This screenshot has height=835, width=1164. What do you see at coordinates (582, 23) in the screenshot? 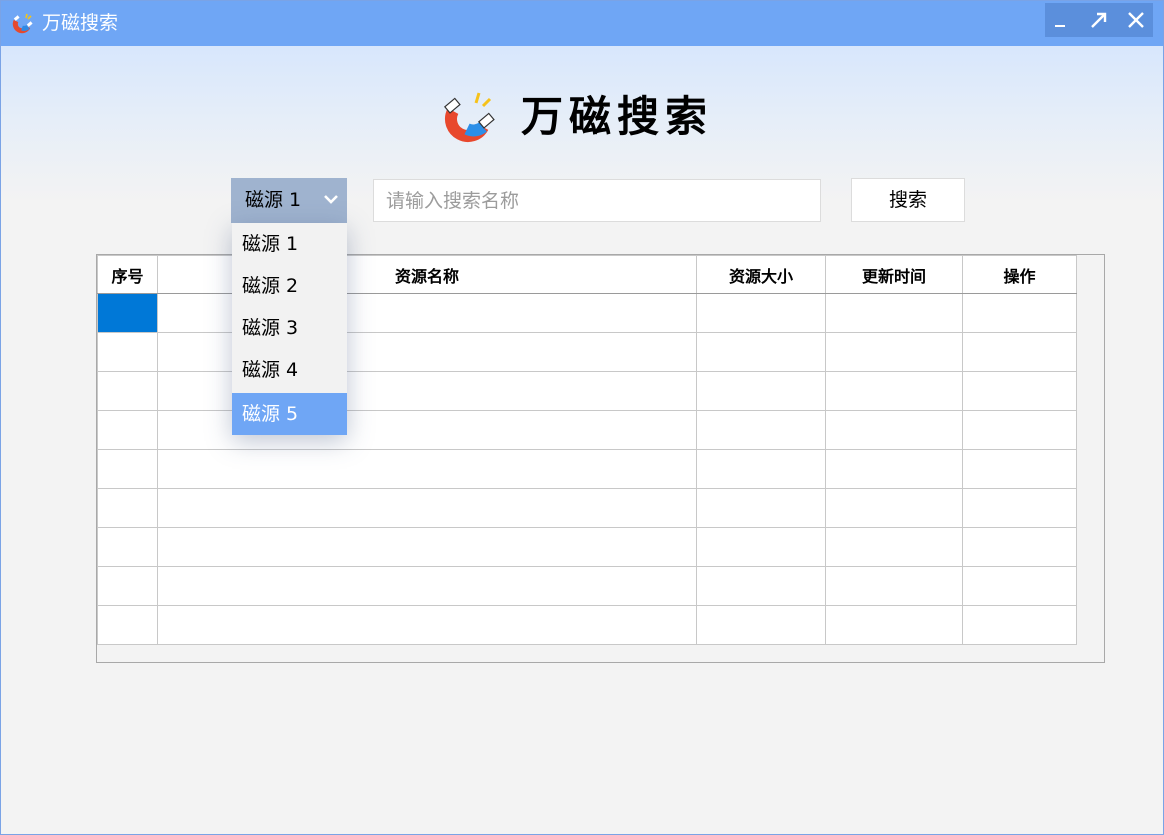
I see `title-bar: 万磁搜索` at bounding box center [582, 23].